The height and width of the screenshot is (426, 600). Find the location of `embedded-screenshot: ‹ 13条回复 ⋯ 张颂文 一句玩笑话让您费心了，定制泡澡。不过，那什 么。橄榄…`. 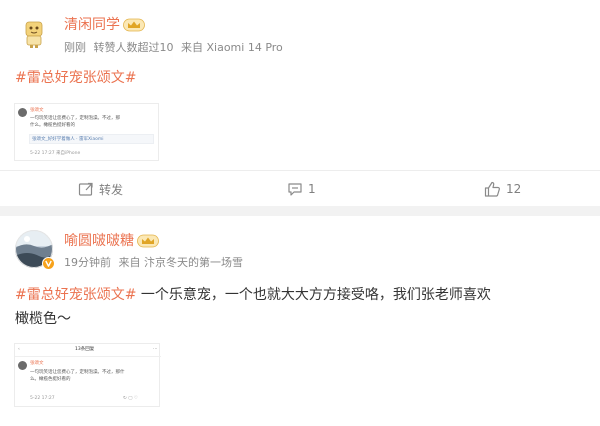

embedded-screenshot: ‹ 13条回复 ⋯ 张颂文 一句玩笑话让您费心了，定制泡澡。不过，那什 么。橄榄… is located at coordinates (87, 375).